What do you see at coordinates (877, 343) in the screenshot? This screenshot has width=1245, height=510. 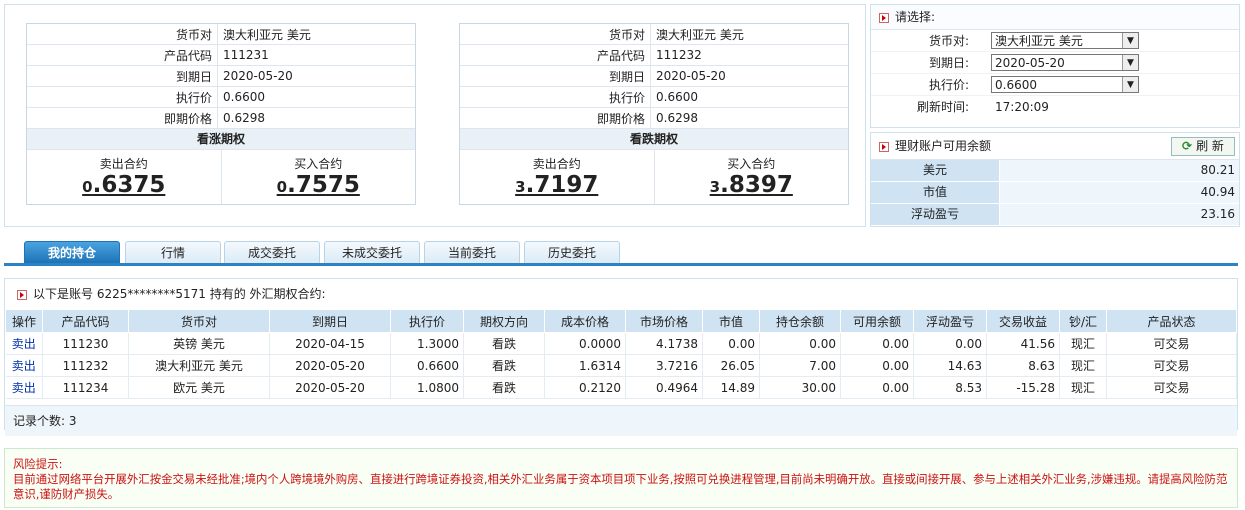 I see `cell-available: 0.00` at bounding box center [877, 343].